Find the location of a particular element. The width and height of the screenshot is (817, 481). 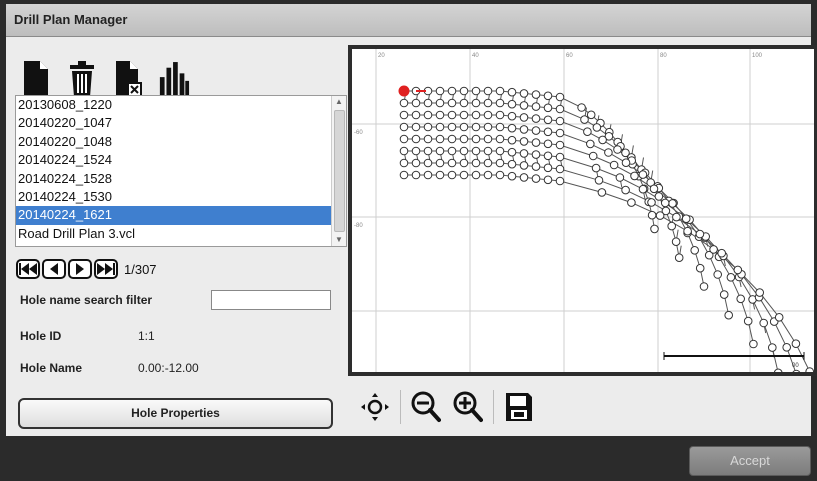

plan-list-item: Road Drill Plan 3.vcl is located at coordinates (174, 234).